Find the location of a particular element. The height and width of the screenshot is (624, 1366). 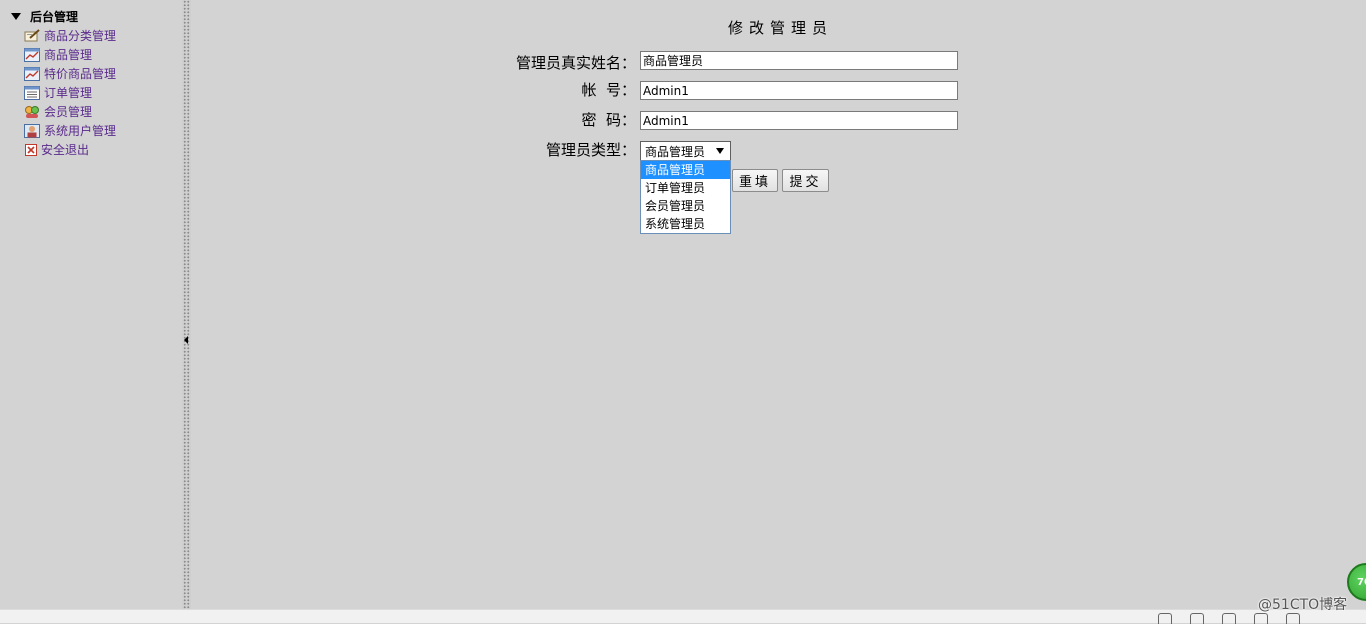

user-icon is located at coordinates (32, 130).